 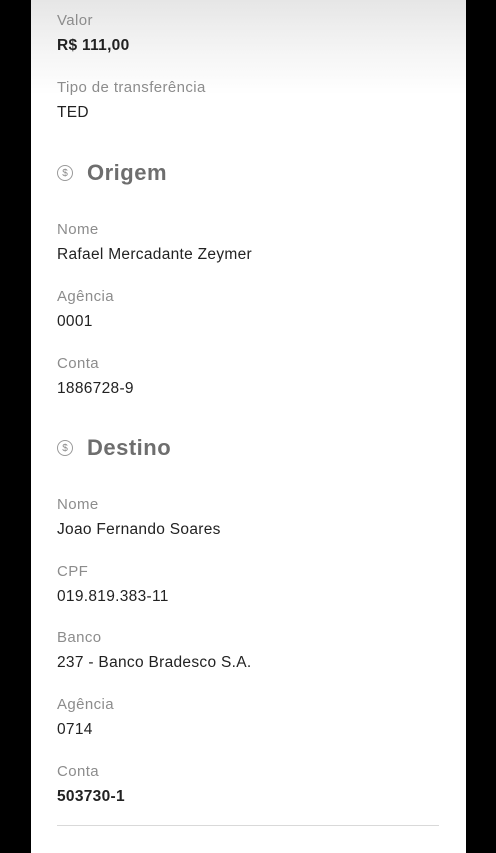 What do you see at coordinates (95, 388) in the screenshot?
I see `field-value: 1886728-9` at bounding box center [95, 388].